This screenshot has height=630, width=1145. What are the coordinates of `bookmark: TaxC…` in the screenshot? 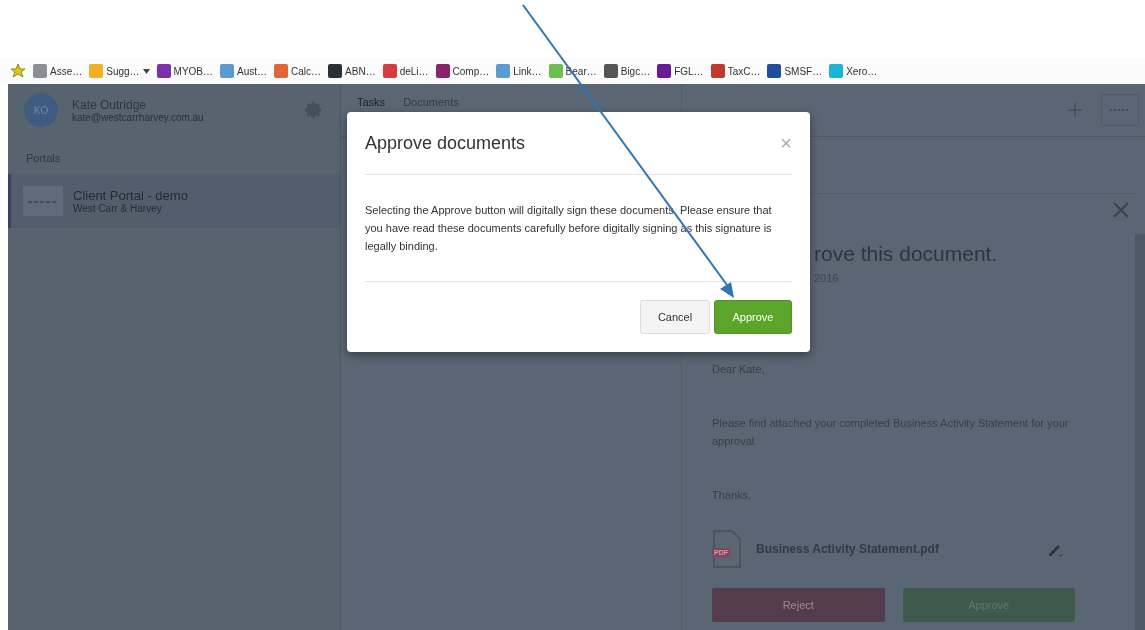 It's located at (735, 71).